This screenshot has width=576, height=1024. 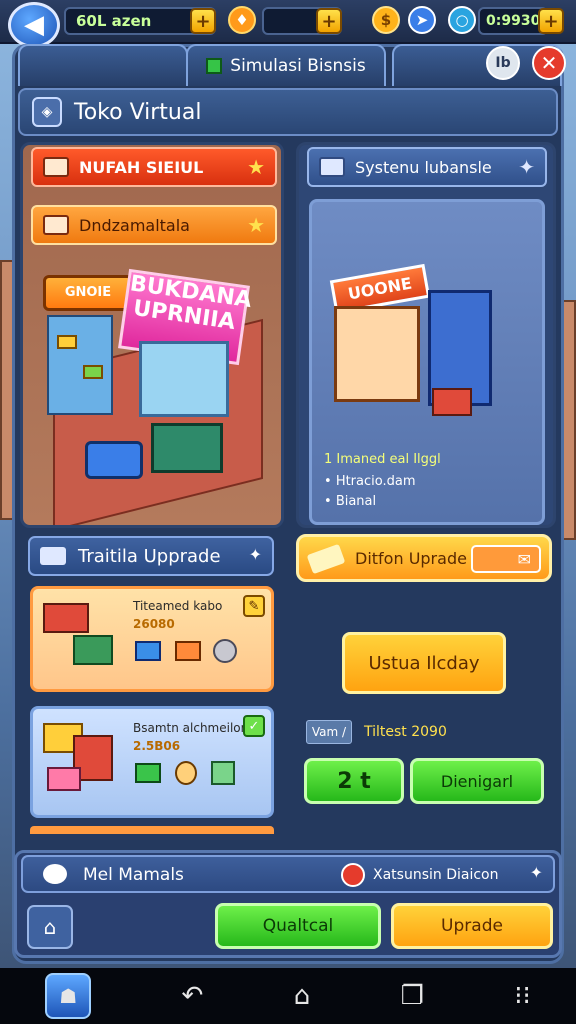 What do you see at coordinates (288, 874) in the screenshot?
I see `message-bar: Mel Mamals Xatsunsin Diaicon ✦` at bounding box center [288, 874].